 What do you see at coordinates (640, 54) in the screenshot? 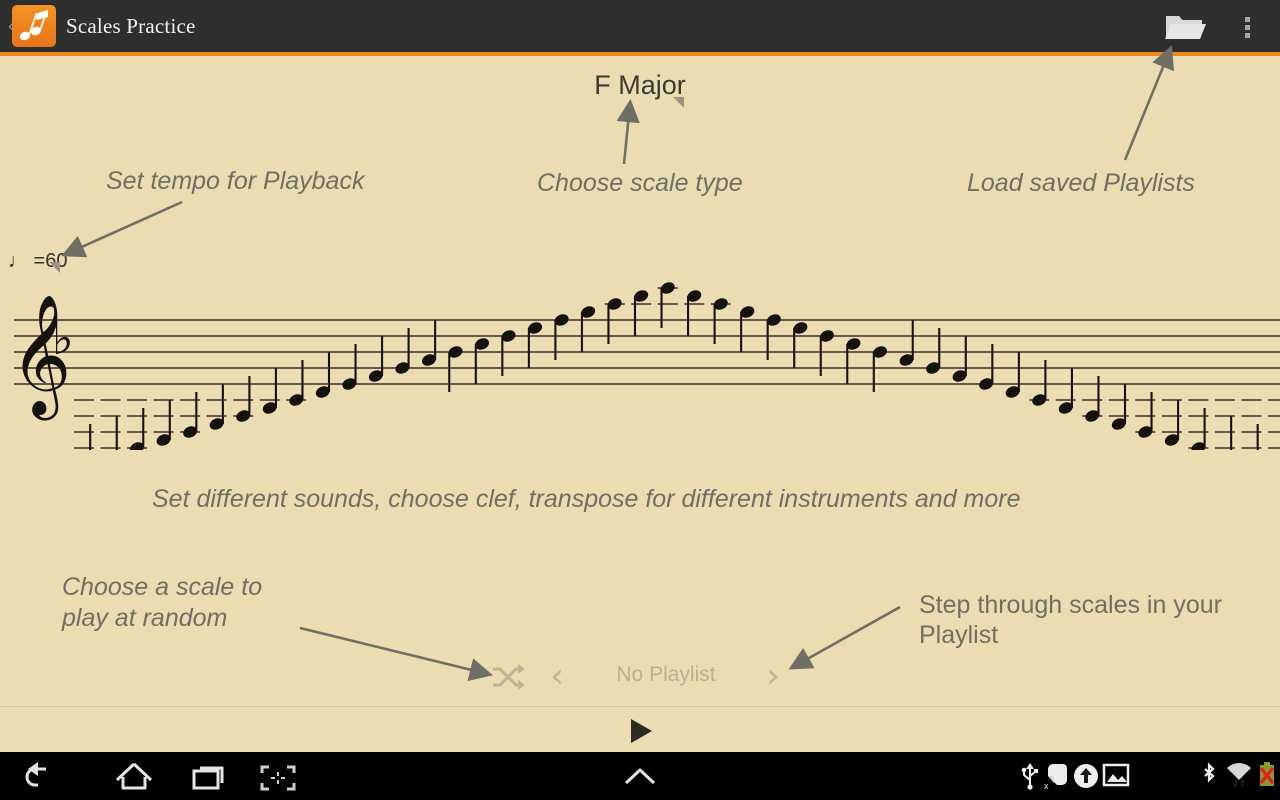
I see `accent-stripe` at bounding box center [640, 54].